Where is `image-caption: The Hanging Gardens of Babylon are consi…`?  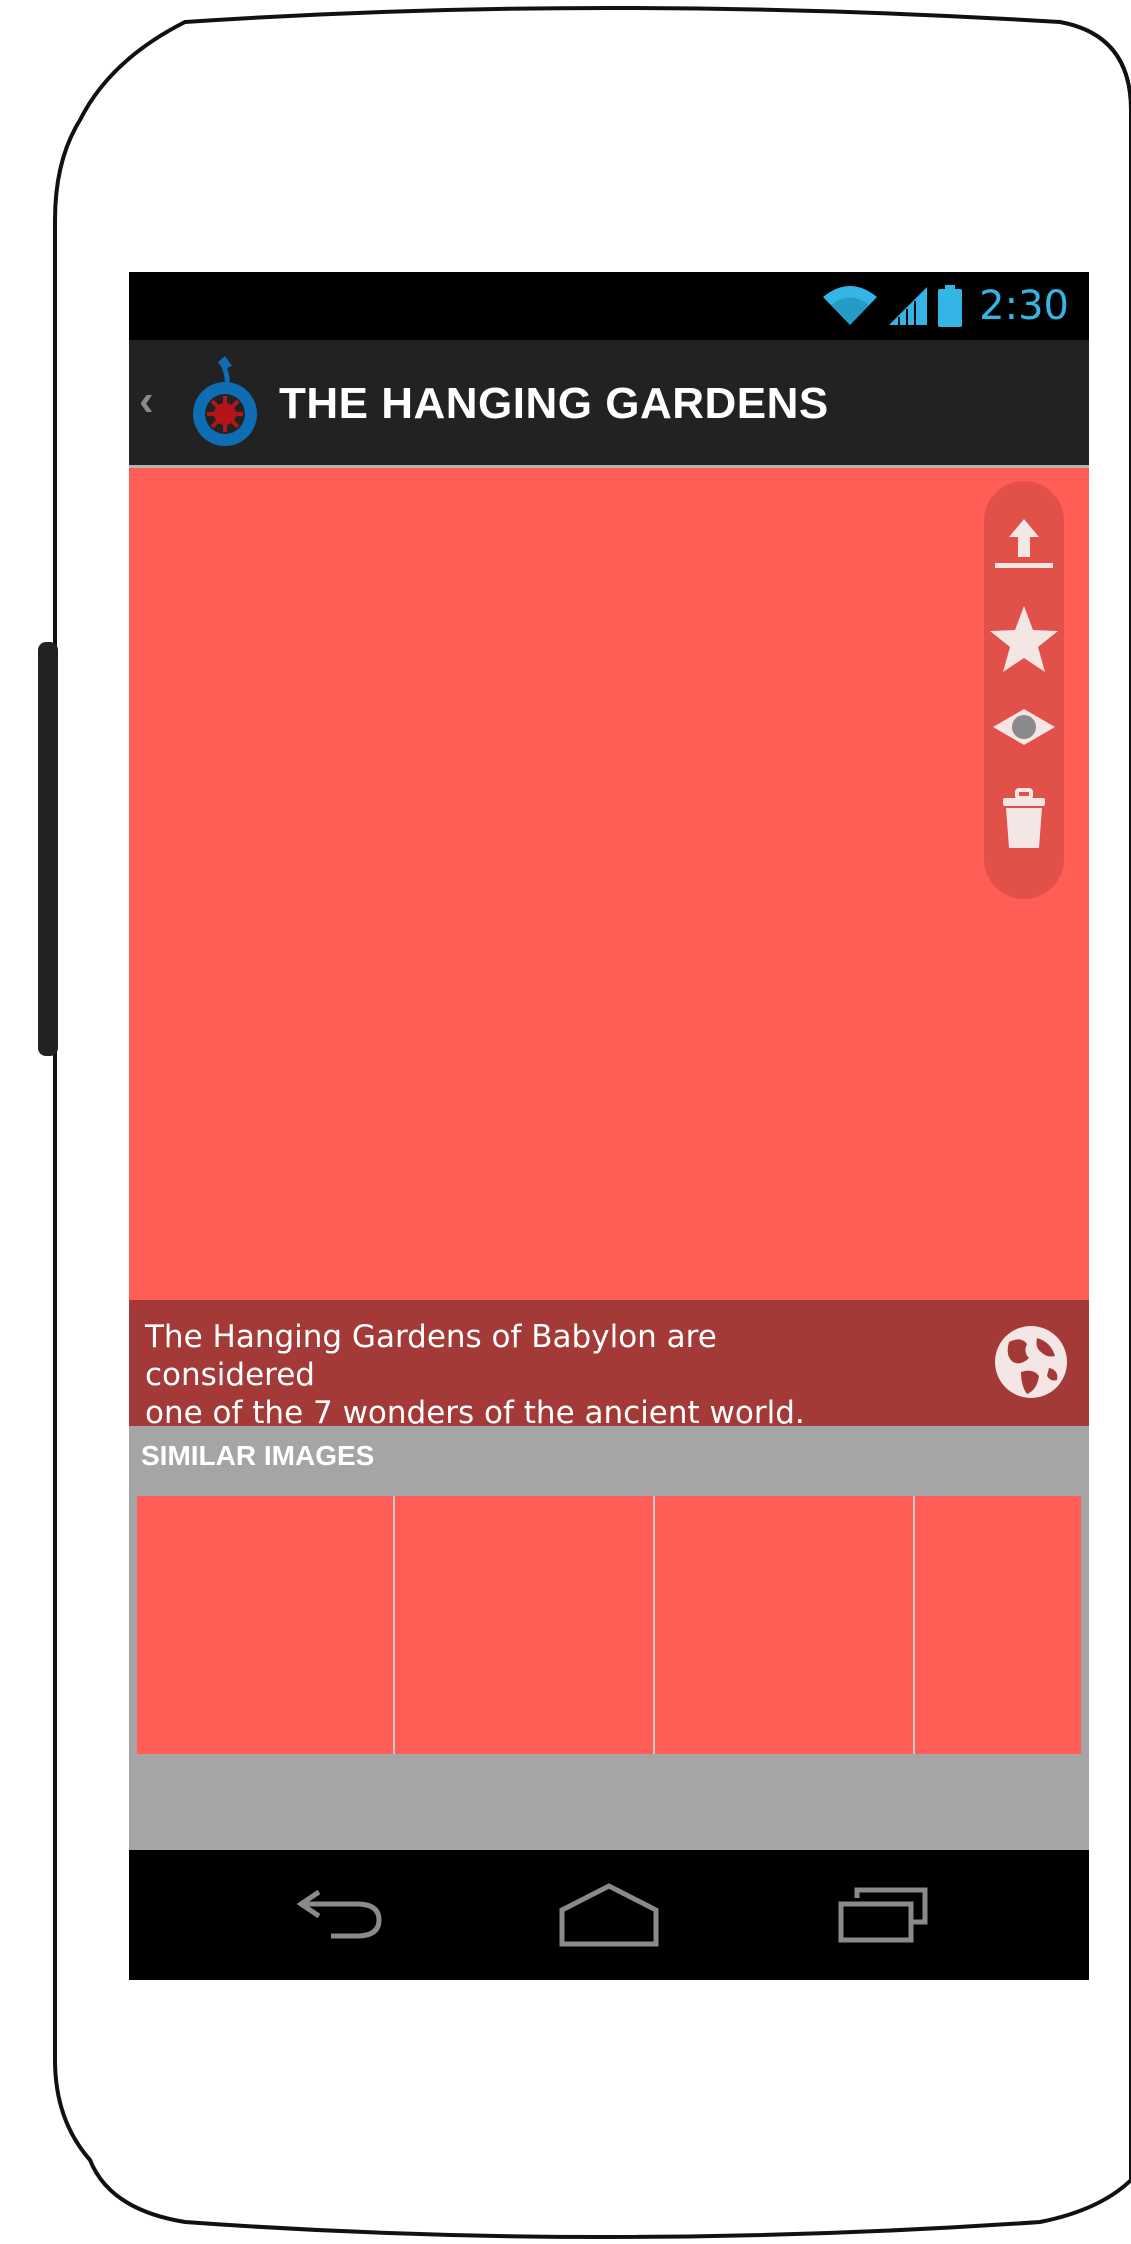 image-caption: The Hanging Gardens of Babylon are consi… is located at coordinates (515, 1375).